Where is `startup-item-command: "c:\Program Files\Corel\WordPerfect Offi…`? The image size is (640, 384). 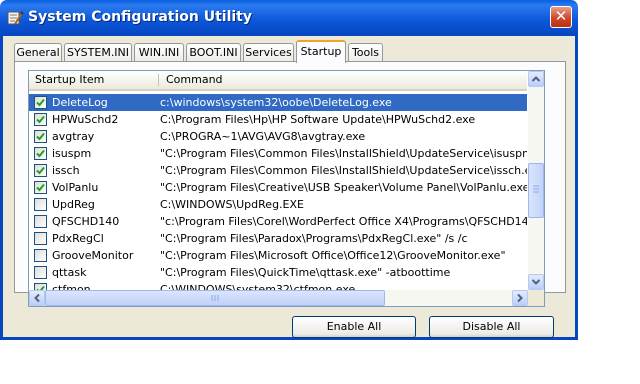
startup-item-command: "c:\Program Files\Corel\WordPerfect Offi… is located at coordinates (343, 221).